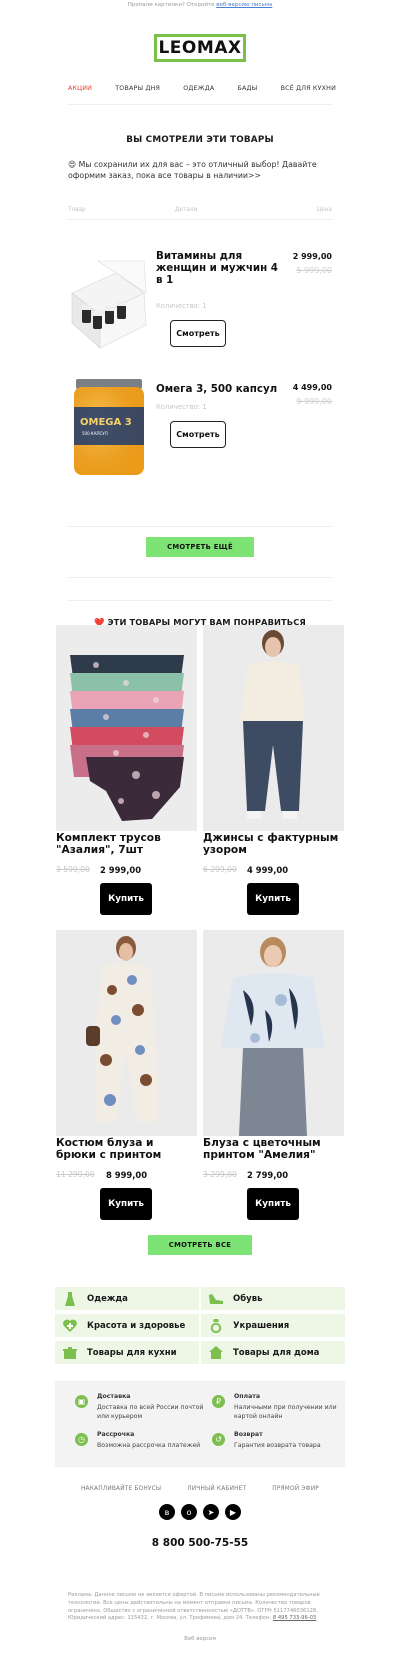  What do you see at coordinates (273, 844) in the screenshot?
I see `product-name: Джинсы с фактурным узором` at bounding box center [273, 844].